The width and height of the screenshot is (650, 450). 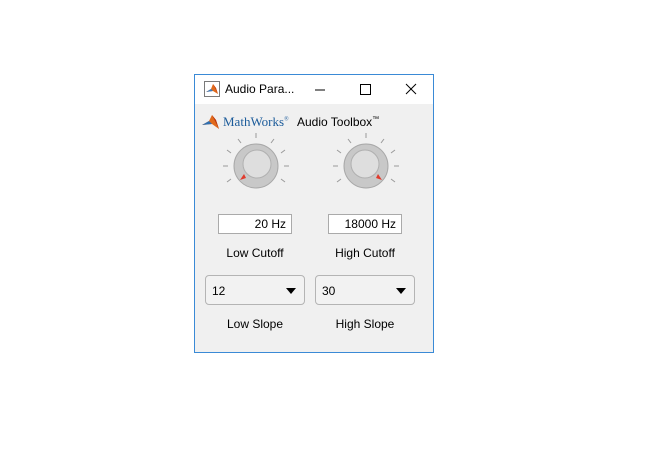 I want to click on high-slope-label: High Slope, so click(x=365, y=324).